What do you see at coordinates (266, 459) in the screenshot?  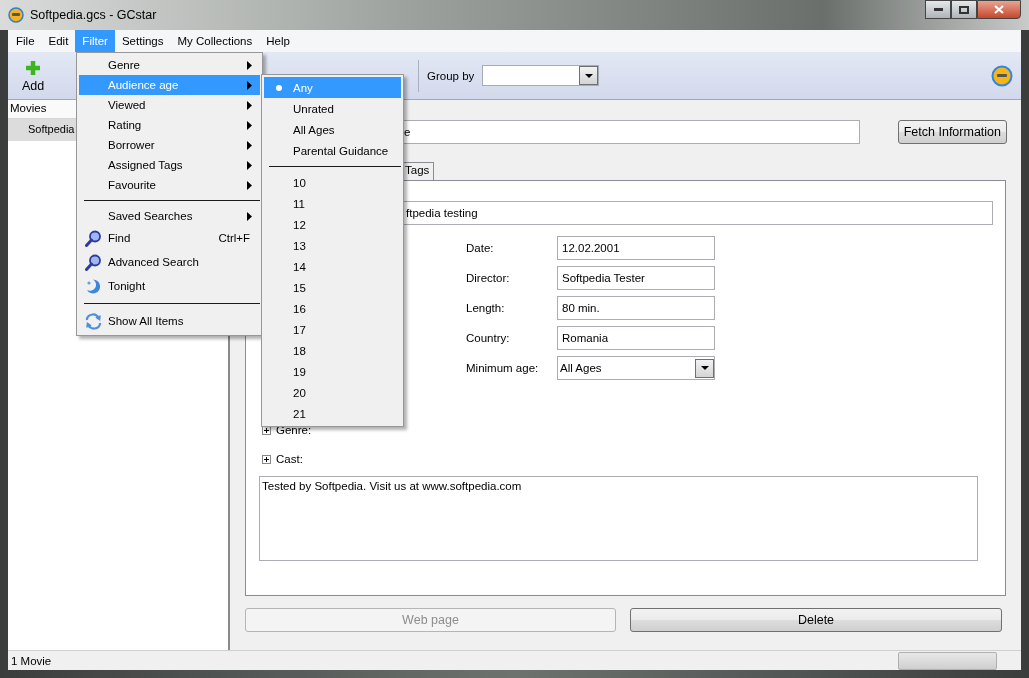 I see `expand-icon` at bounding box center [266, 459].